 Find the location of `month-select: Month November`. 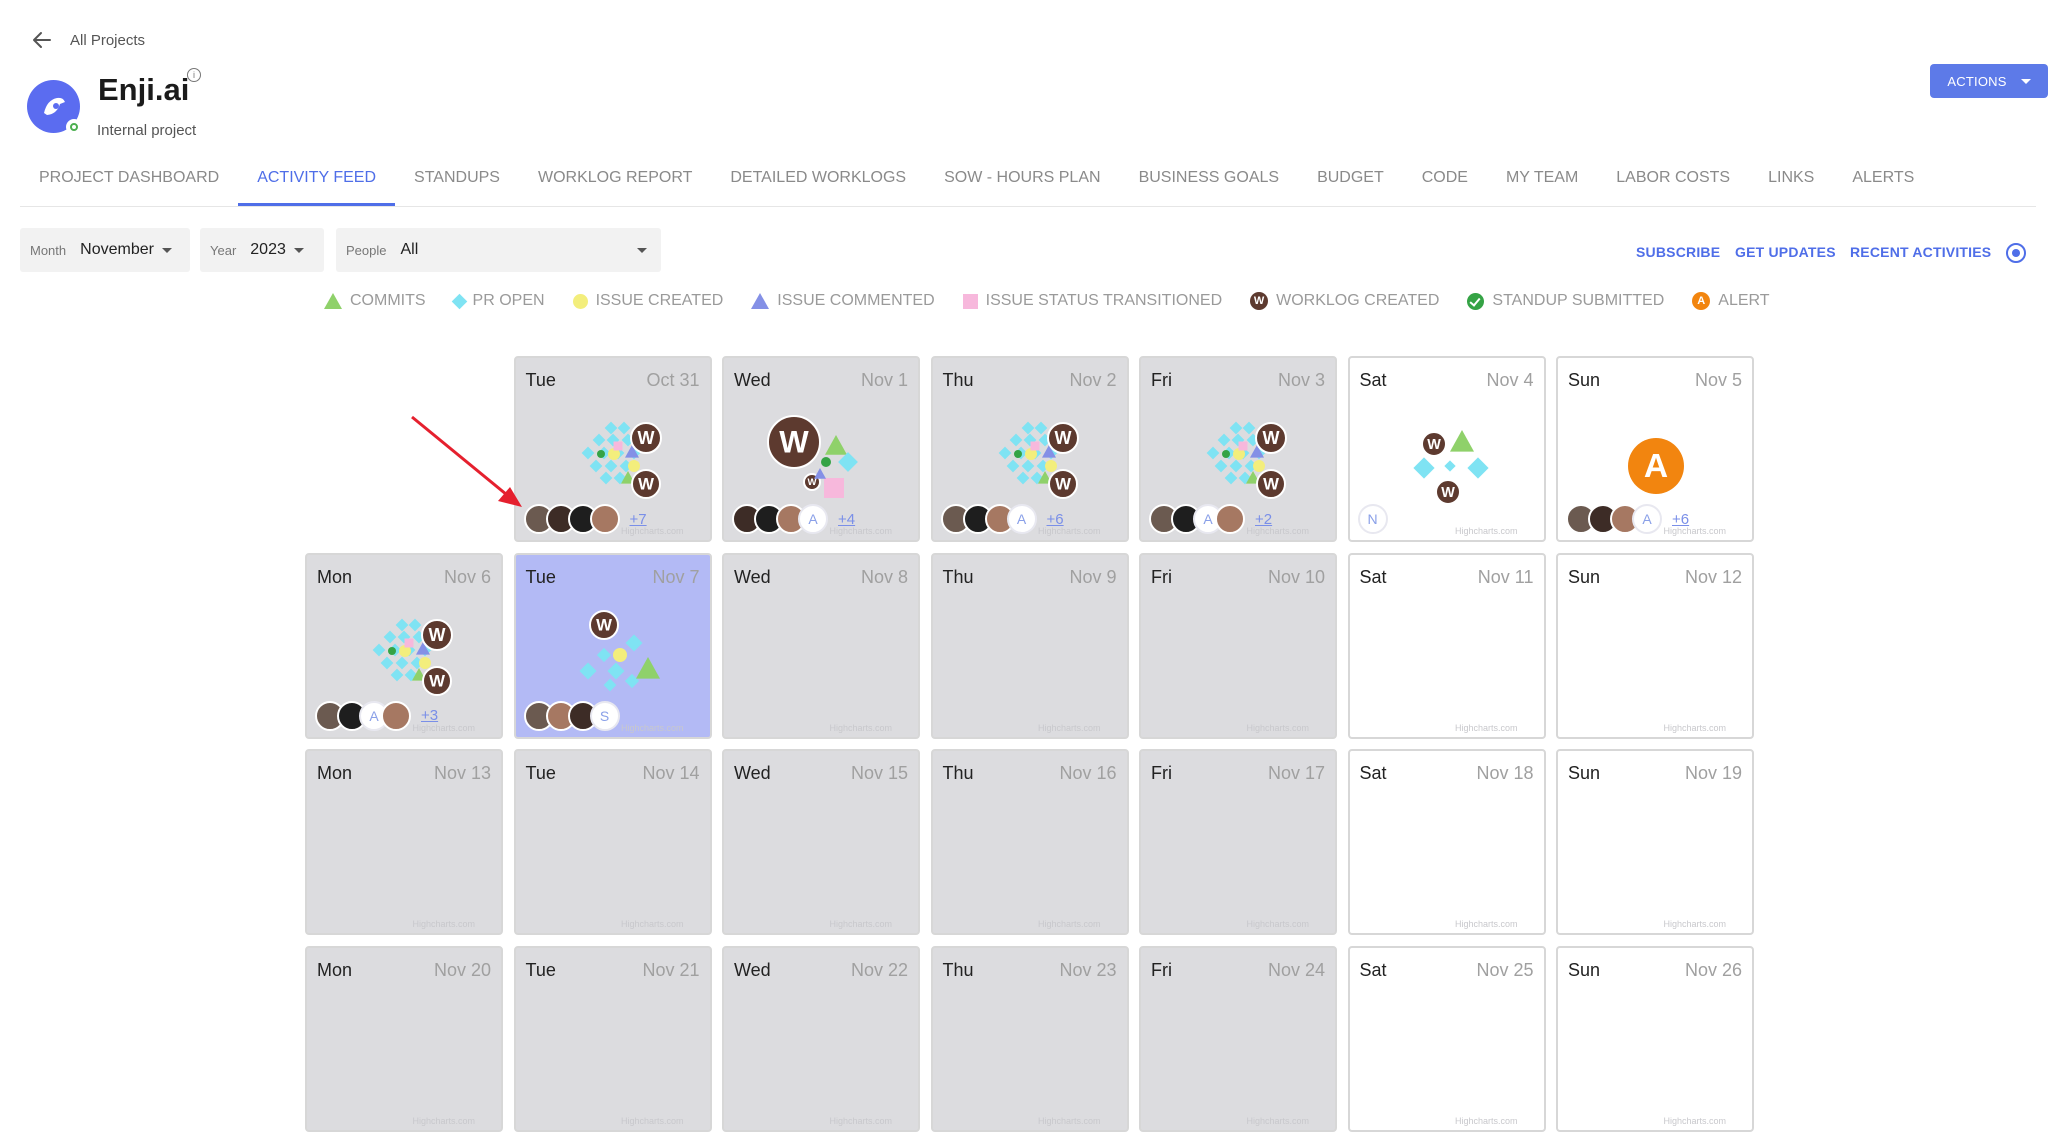

month-select: Month November is located at coordinates (105, 250).